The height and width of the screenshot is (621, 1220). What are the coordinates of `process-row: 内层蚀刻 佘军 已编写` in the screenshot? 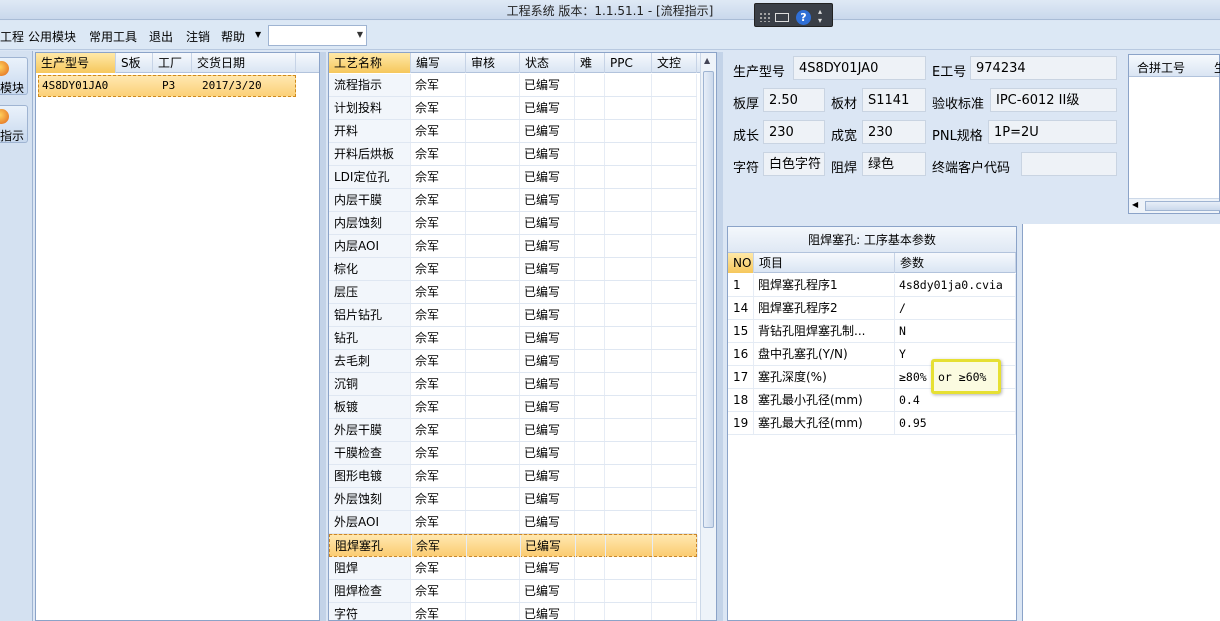 It's located at (513, 223).